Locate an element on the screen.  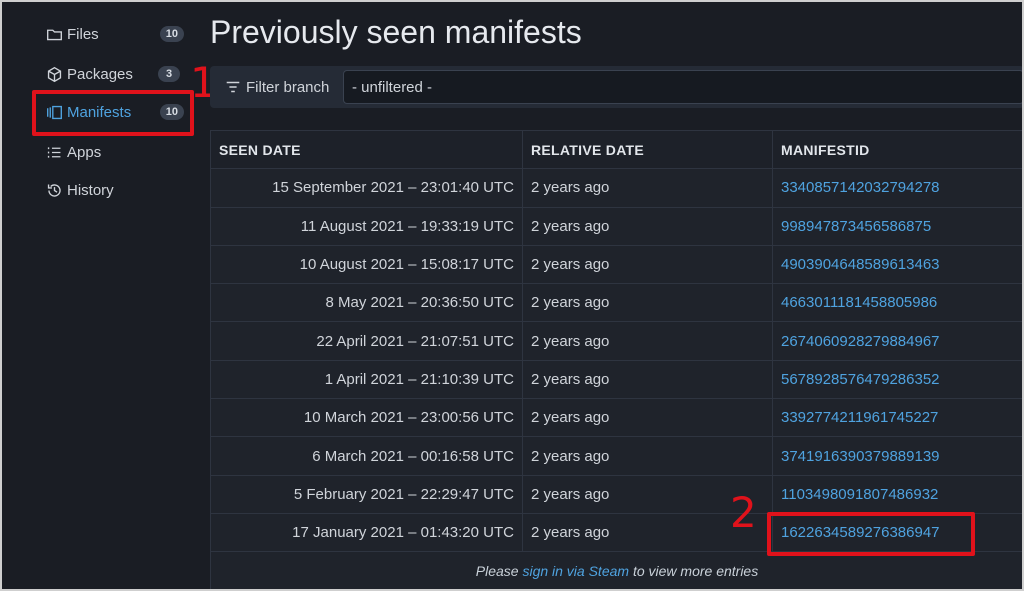
notice-text-post: to view more entries is located at coordinates (694, 571).